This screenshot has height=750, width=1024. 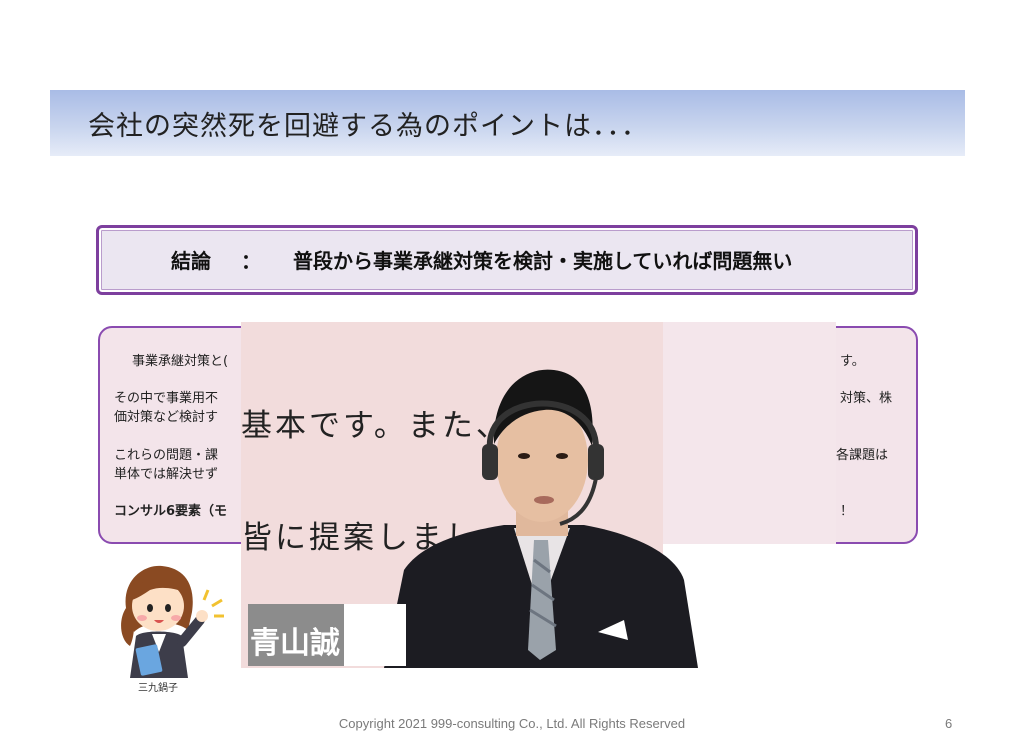 I want to click on body-line-4-right: 各課題は, so click(x=862, y=455).